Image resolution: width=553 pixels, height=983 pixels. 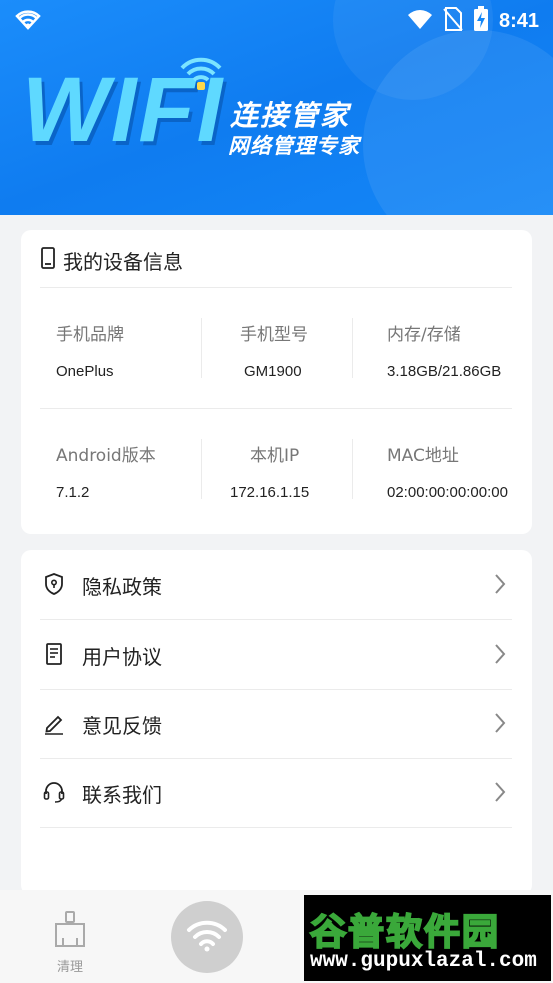 What do you see at coordinates (290, 115) in the screenshot?
I see `banner-title: 连接管家` at bounding box center [290, 115].